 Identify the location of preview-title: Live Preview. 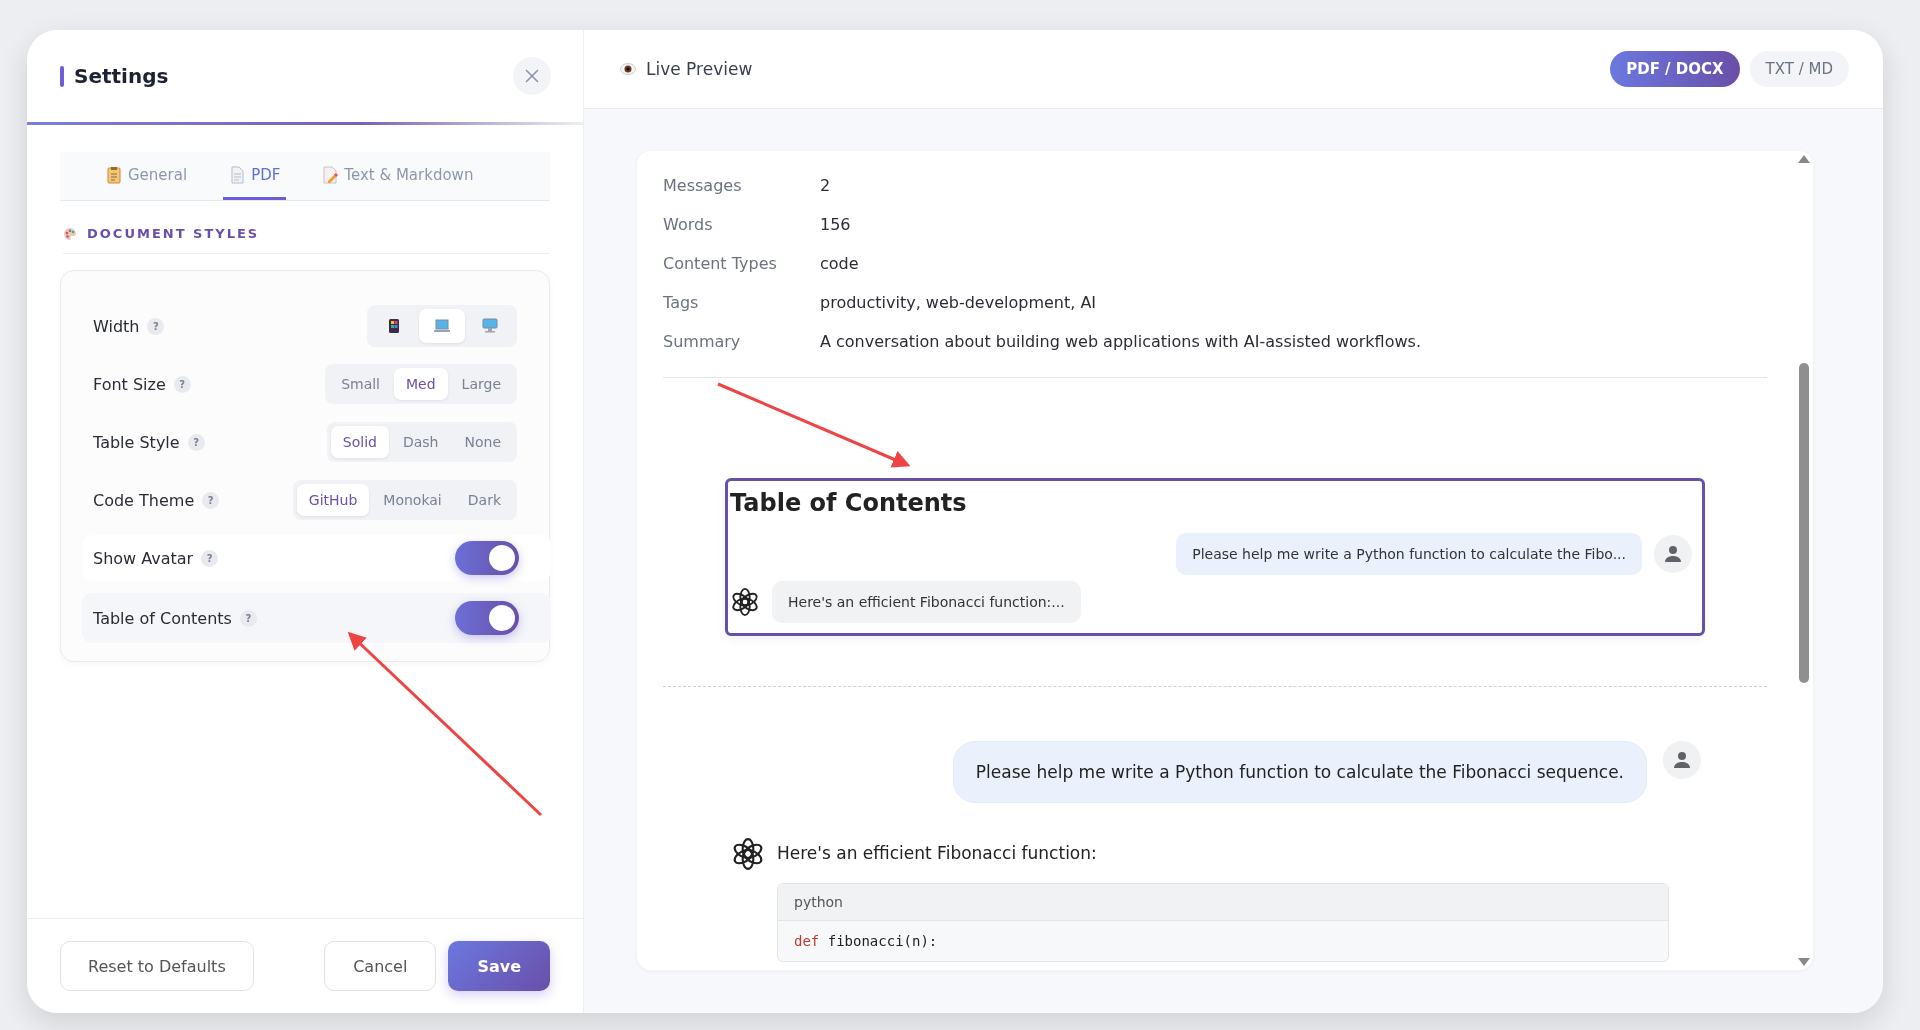
(699, 69).